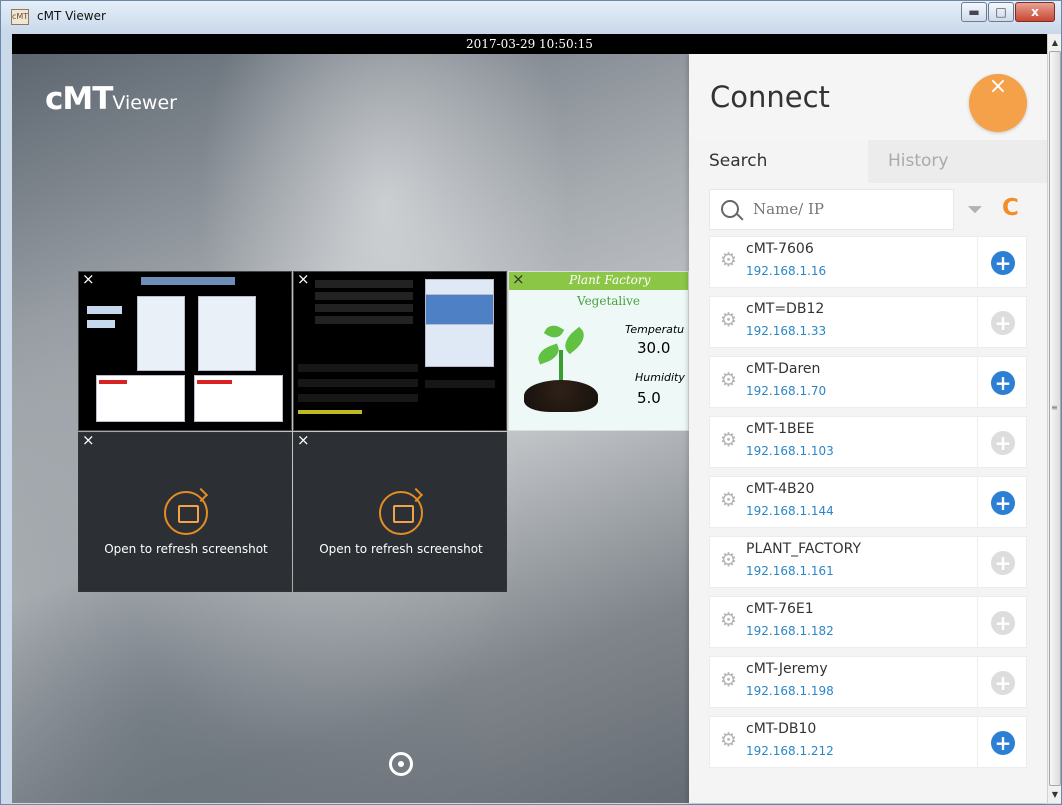 This screenshot has width=1062, height=805. Describe the element at coordinates (1001, 12) in the screenshot. I see `maximize-button: □` at that location.